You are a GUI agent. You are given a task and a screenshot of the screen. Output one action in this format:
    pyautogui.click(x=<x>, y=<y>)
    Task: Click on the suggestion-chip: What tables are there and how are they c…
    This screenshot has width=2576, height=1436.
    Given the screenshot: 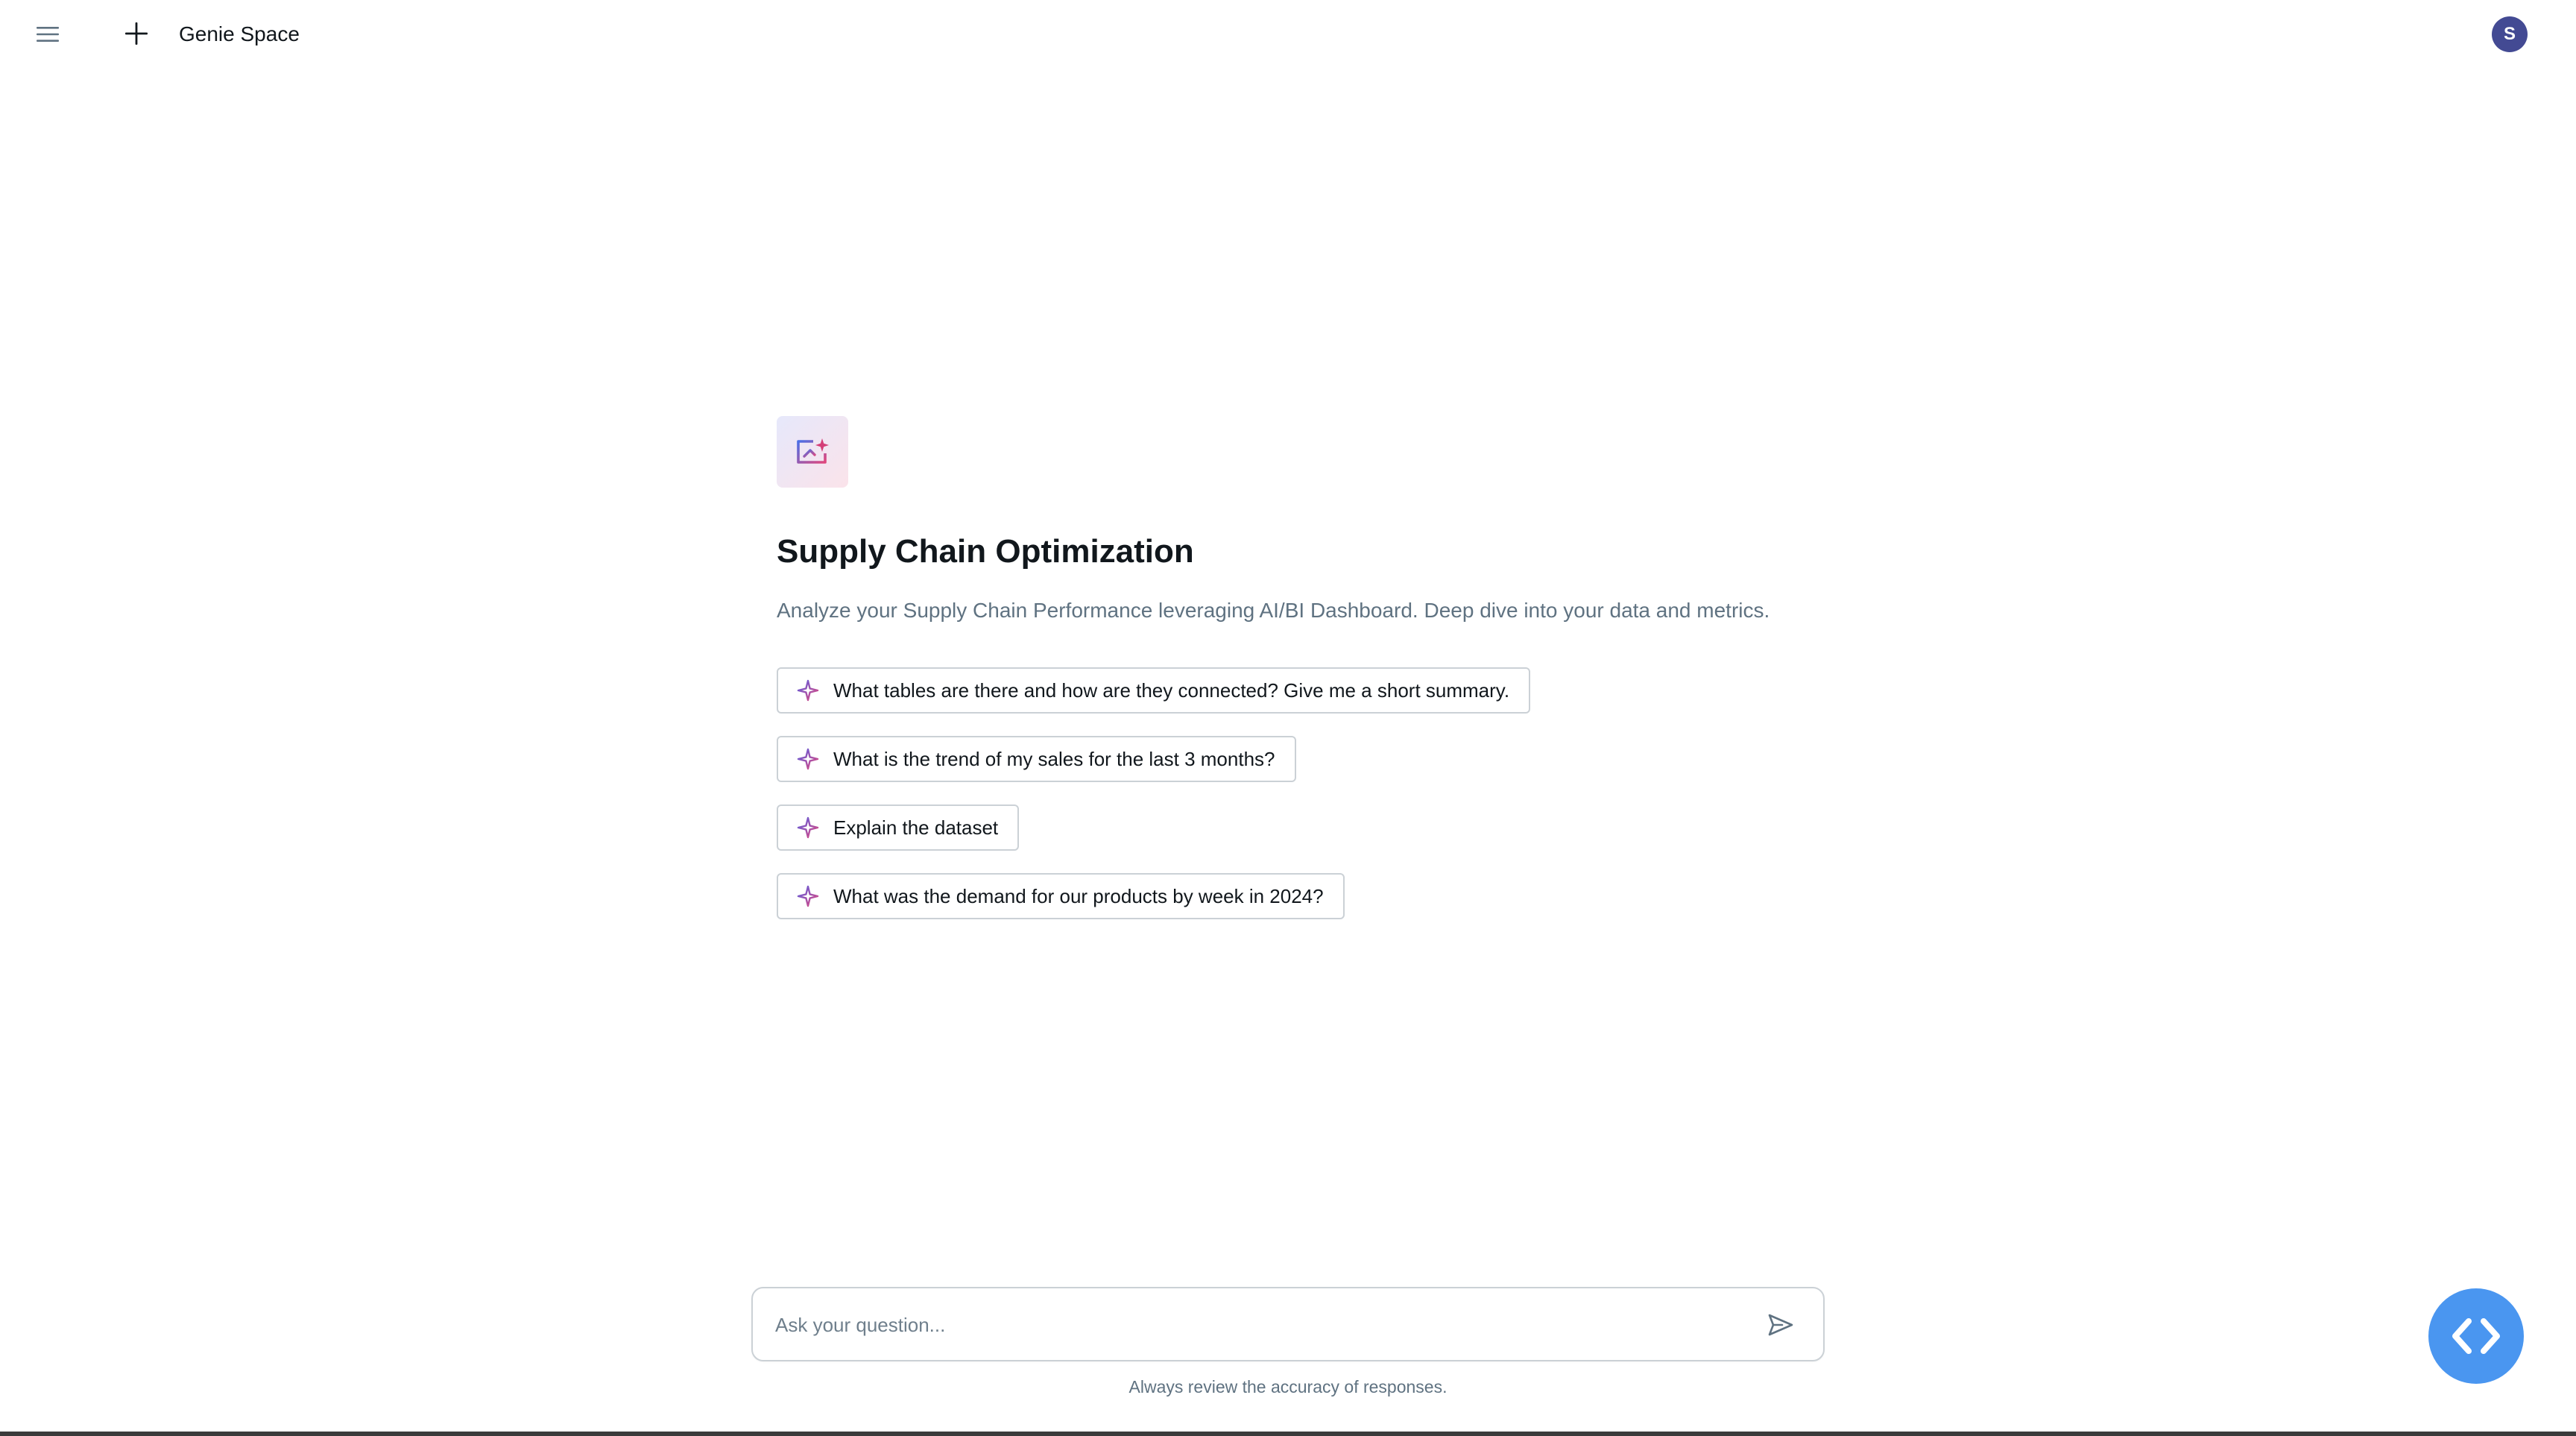 What is the action you would take?
    pyautogui.click(x=1154, y=690)
    